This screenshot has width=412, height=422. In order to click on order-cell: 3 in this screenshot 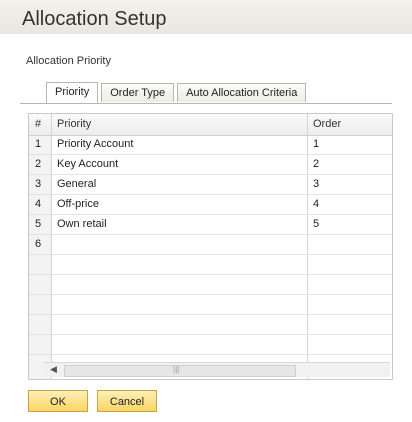, I will do `click(316, 184)`.